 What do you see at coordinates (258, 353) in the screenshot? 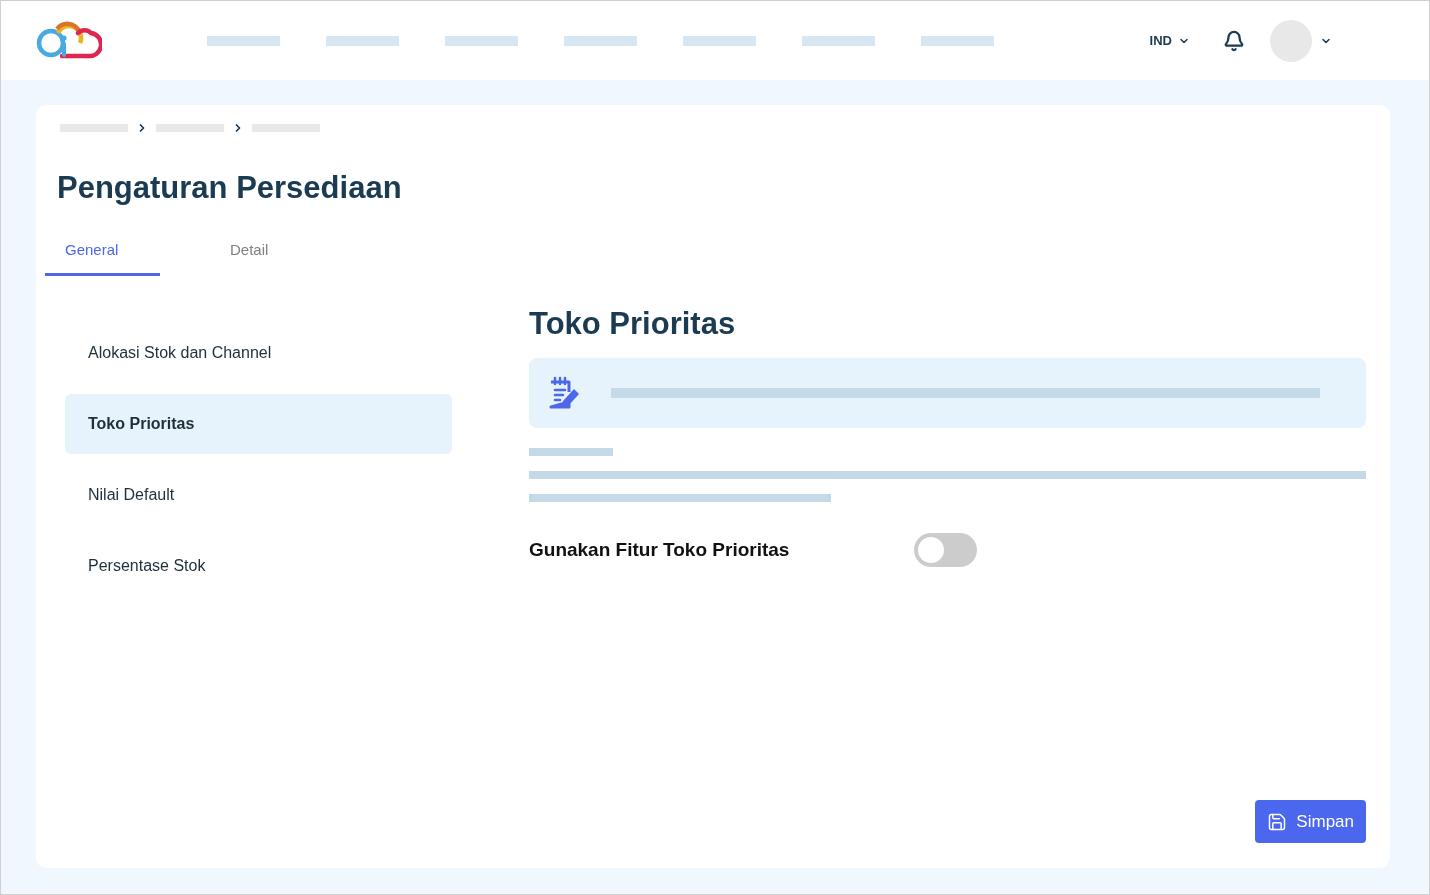
I see `sidebar-menu-item: Alokasi Stok dan Channel` at bounding box center [258, 353].